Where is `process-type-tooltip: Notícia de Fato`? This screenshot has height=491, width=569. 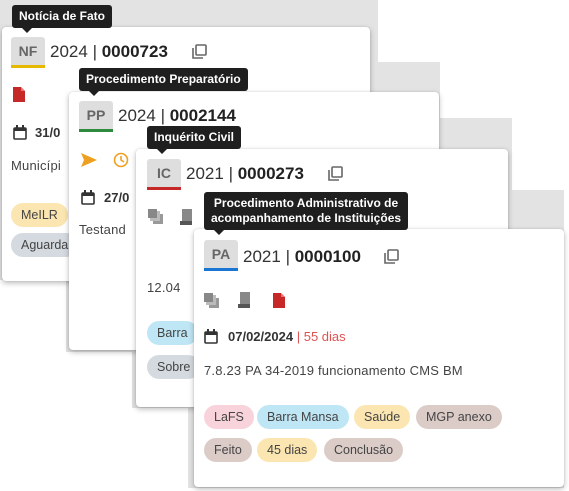 process-type-tooltip: Notícia de Fato is located at coordinates (62, 19).